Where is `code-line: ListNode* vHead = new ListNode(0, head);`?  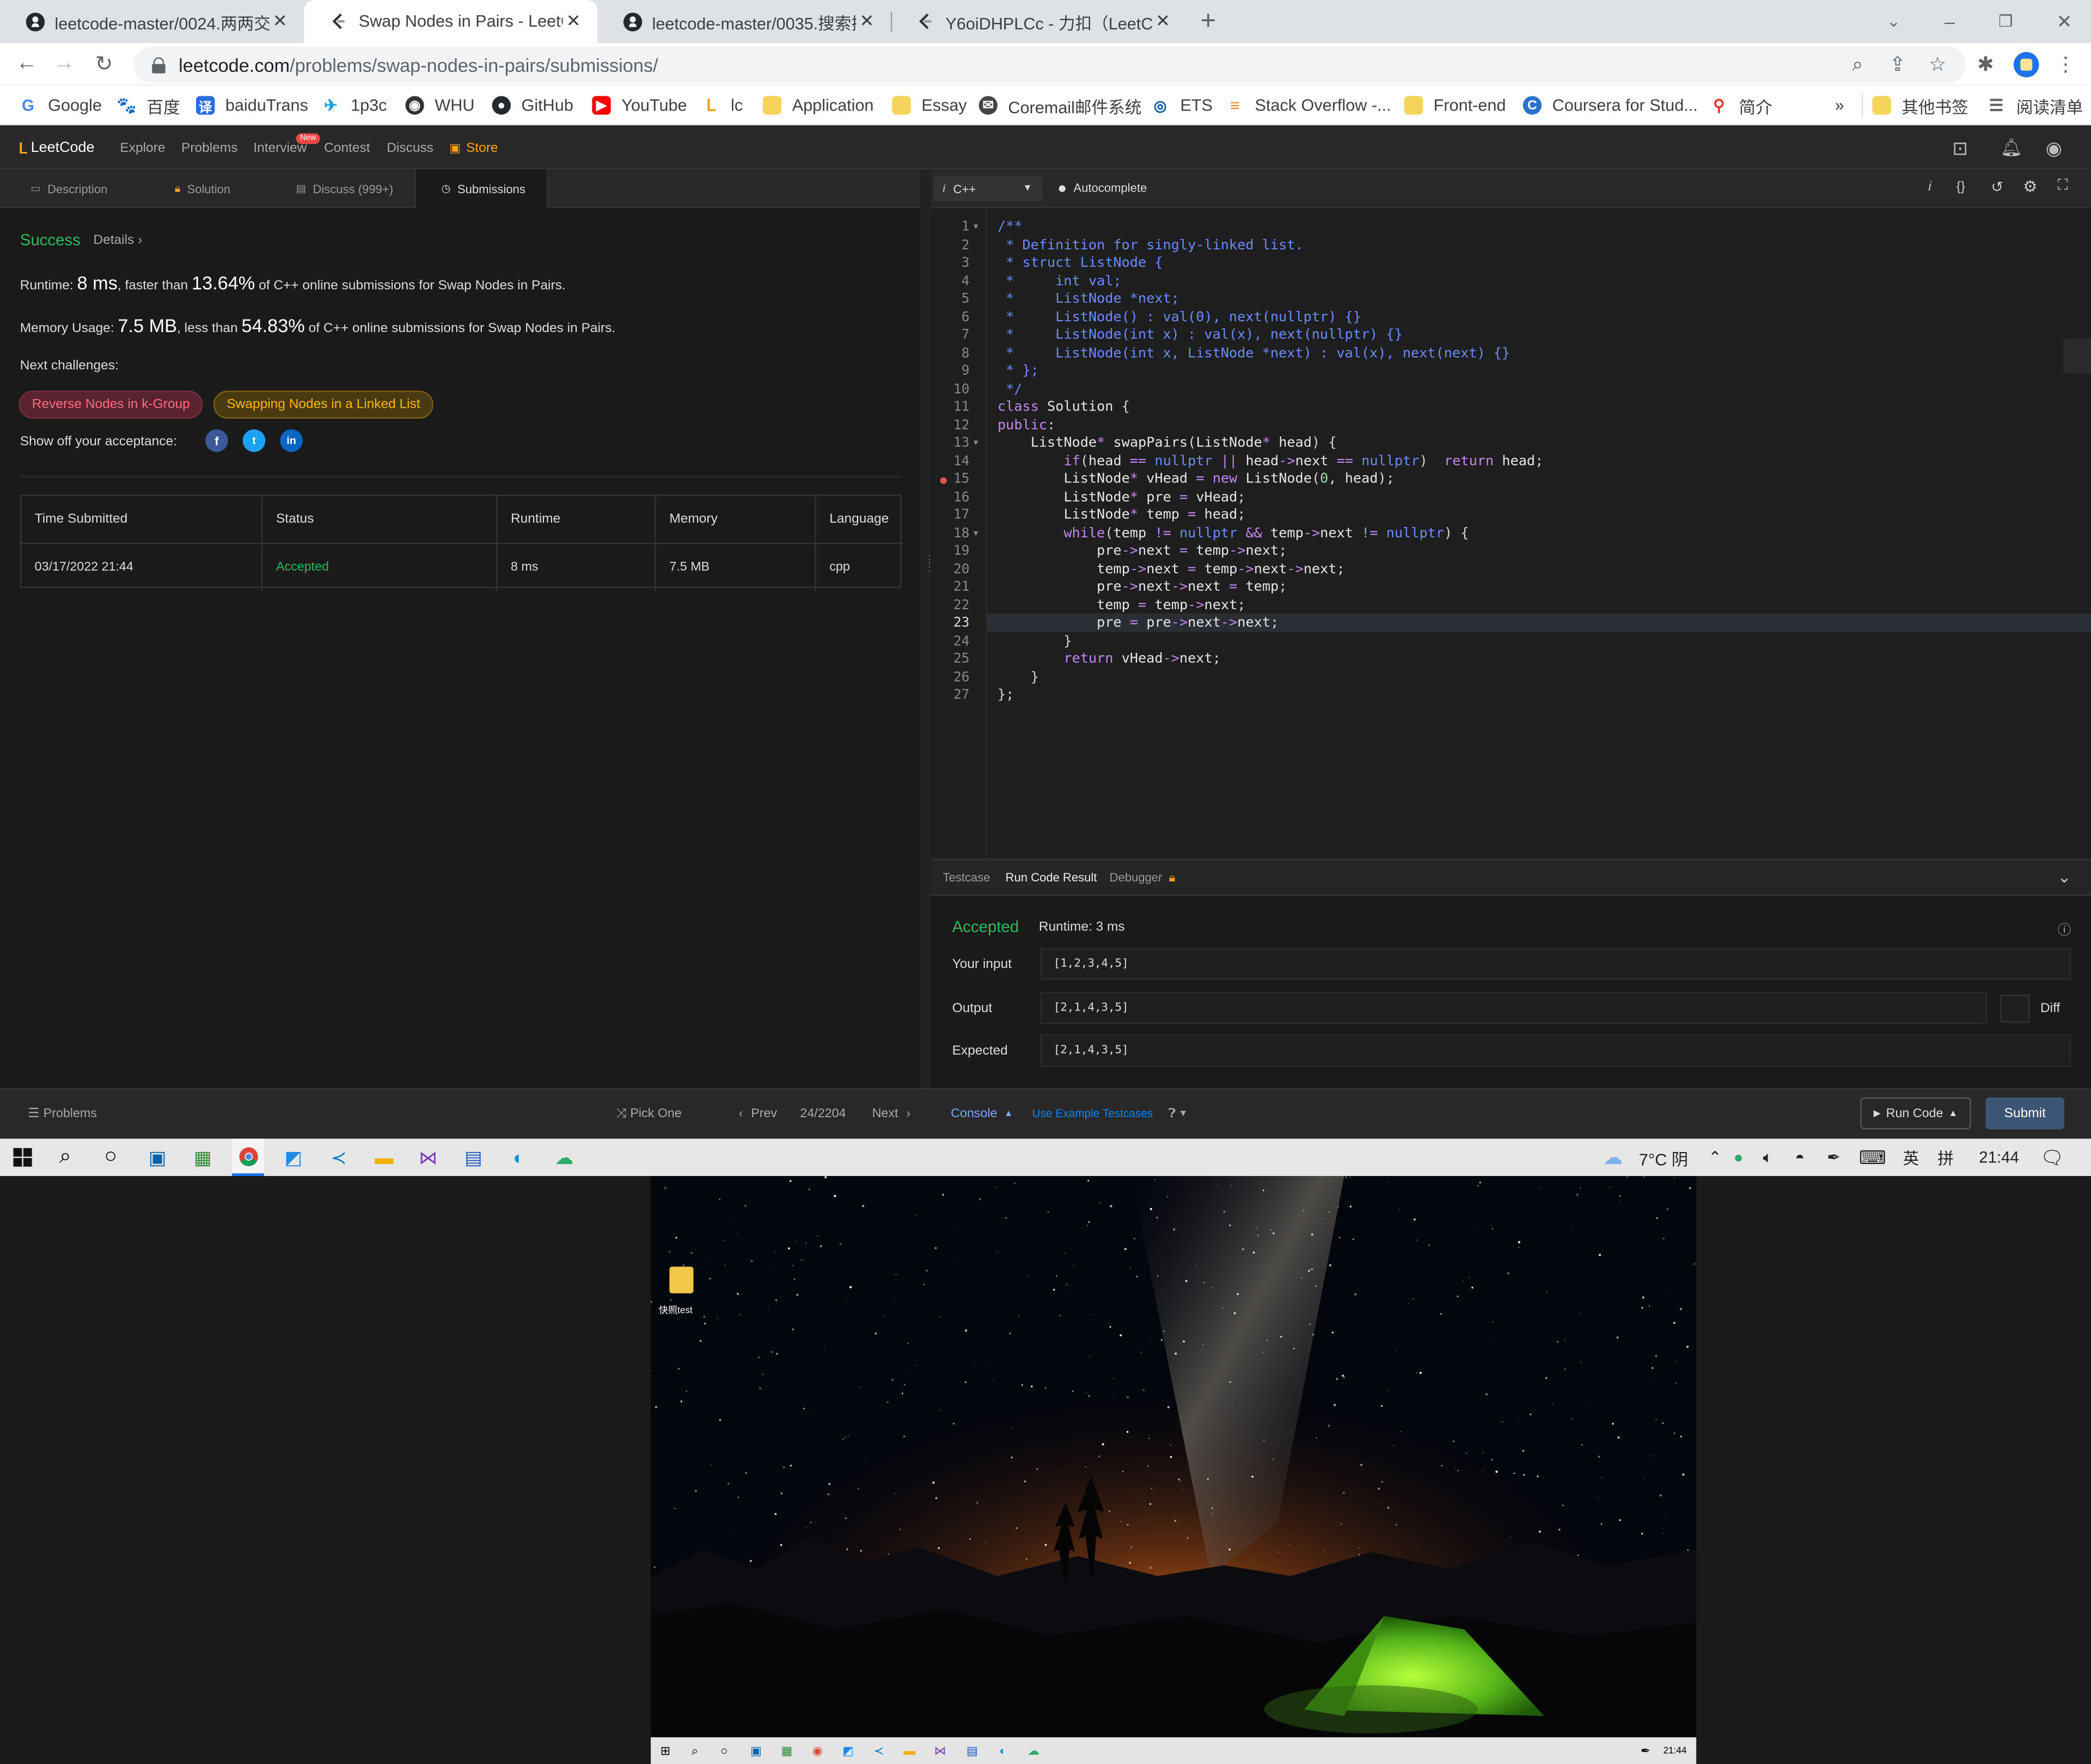 code-line: ListNode* vHead = new ListNode(0, head); is located at coordinates (1197, 479).